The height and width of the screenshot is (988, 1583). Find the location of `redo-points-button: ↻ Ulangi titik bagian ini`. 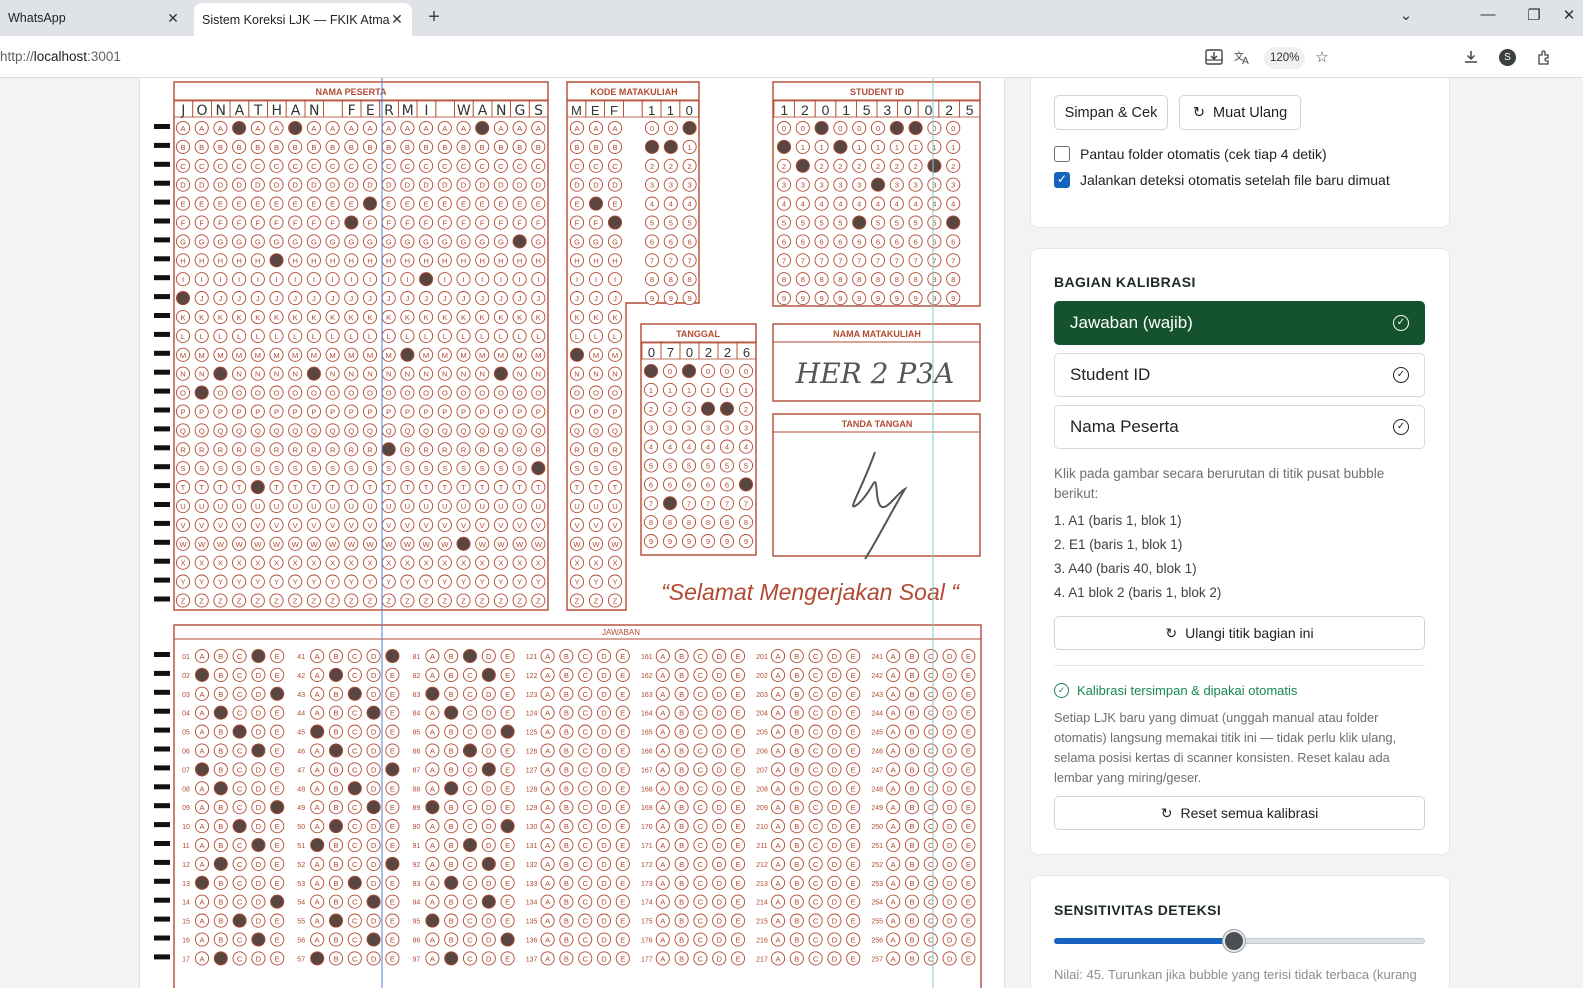

redo-points-button: ↻ Ulangi titik bagian ini is located at coordinates (1239, 633).